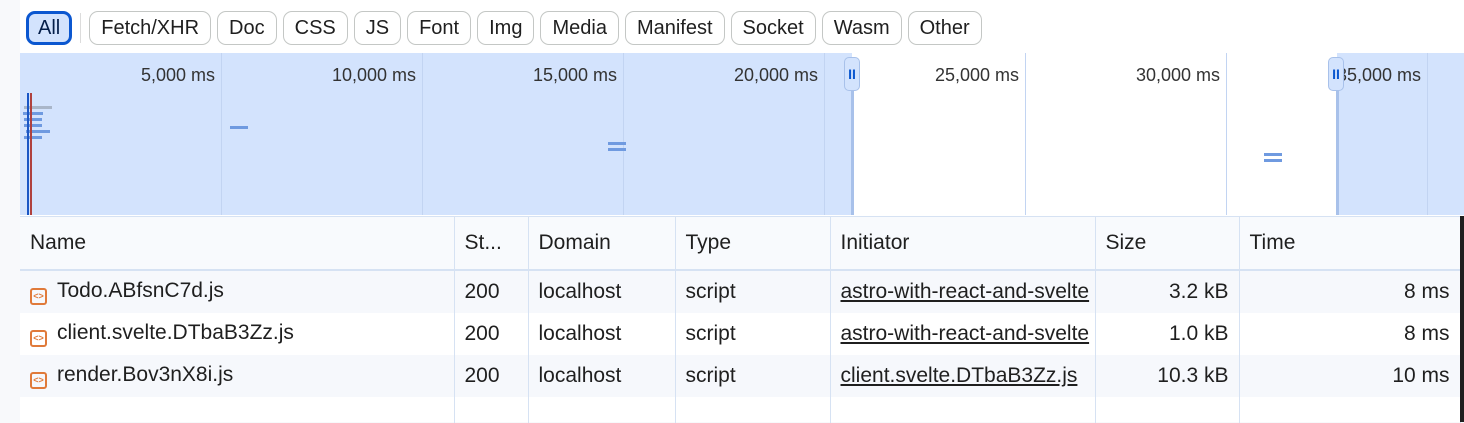 Image resolution: width=1464 pixels, height=423 pixels. What do you see at coordinates (237, 243) in the screenshot?
I see `column-header-0: Name` at bounding box center [237, 243].